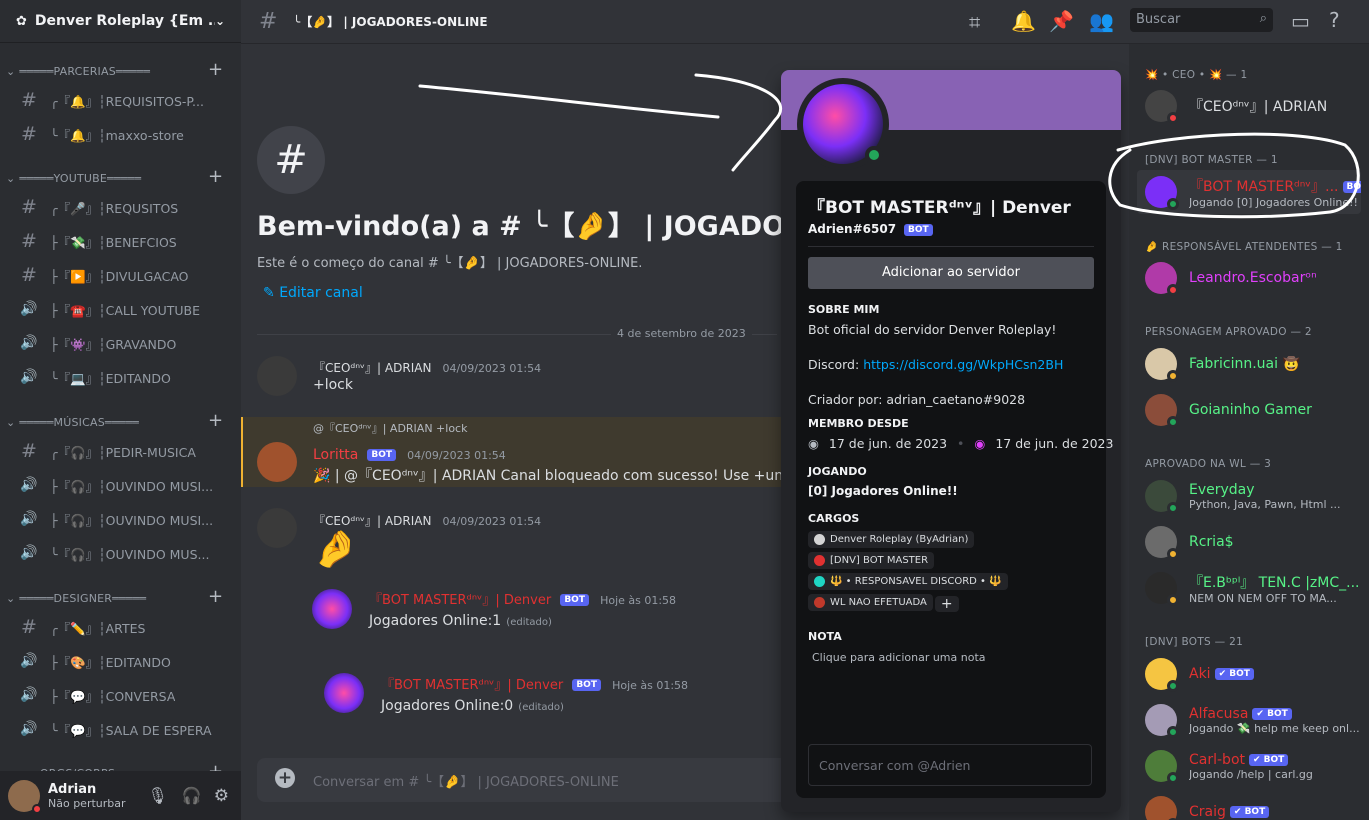 The height and width of the screenshot is (820, 1369). What do you see at coordinates (1201, 20) in the screenshot?
I see `search-input: Buscar ⌕` at bounding box center [1201, 20].